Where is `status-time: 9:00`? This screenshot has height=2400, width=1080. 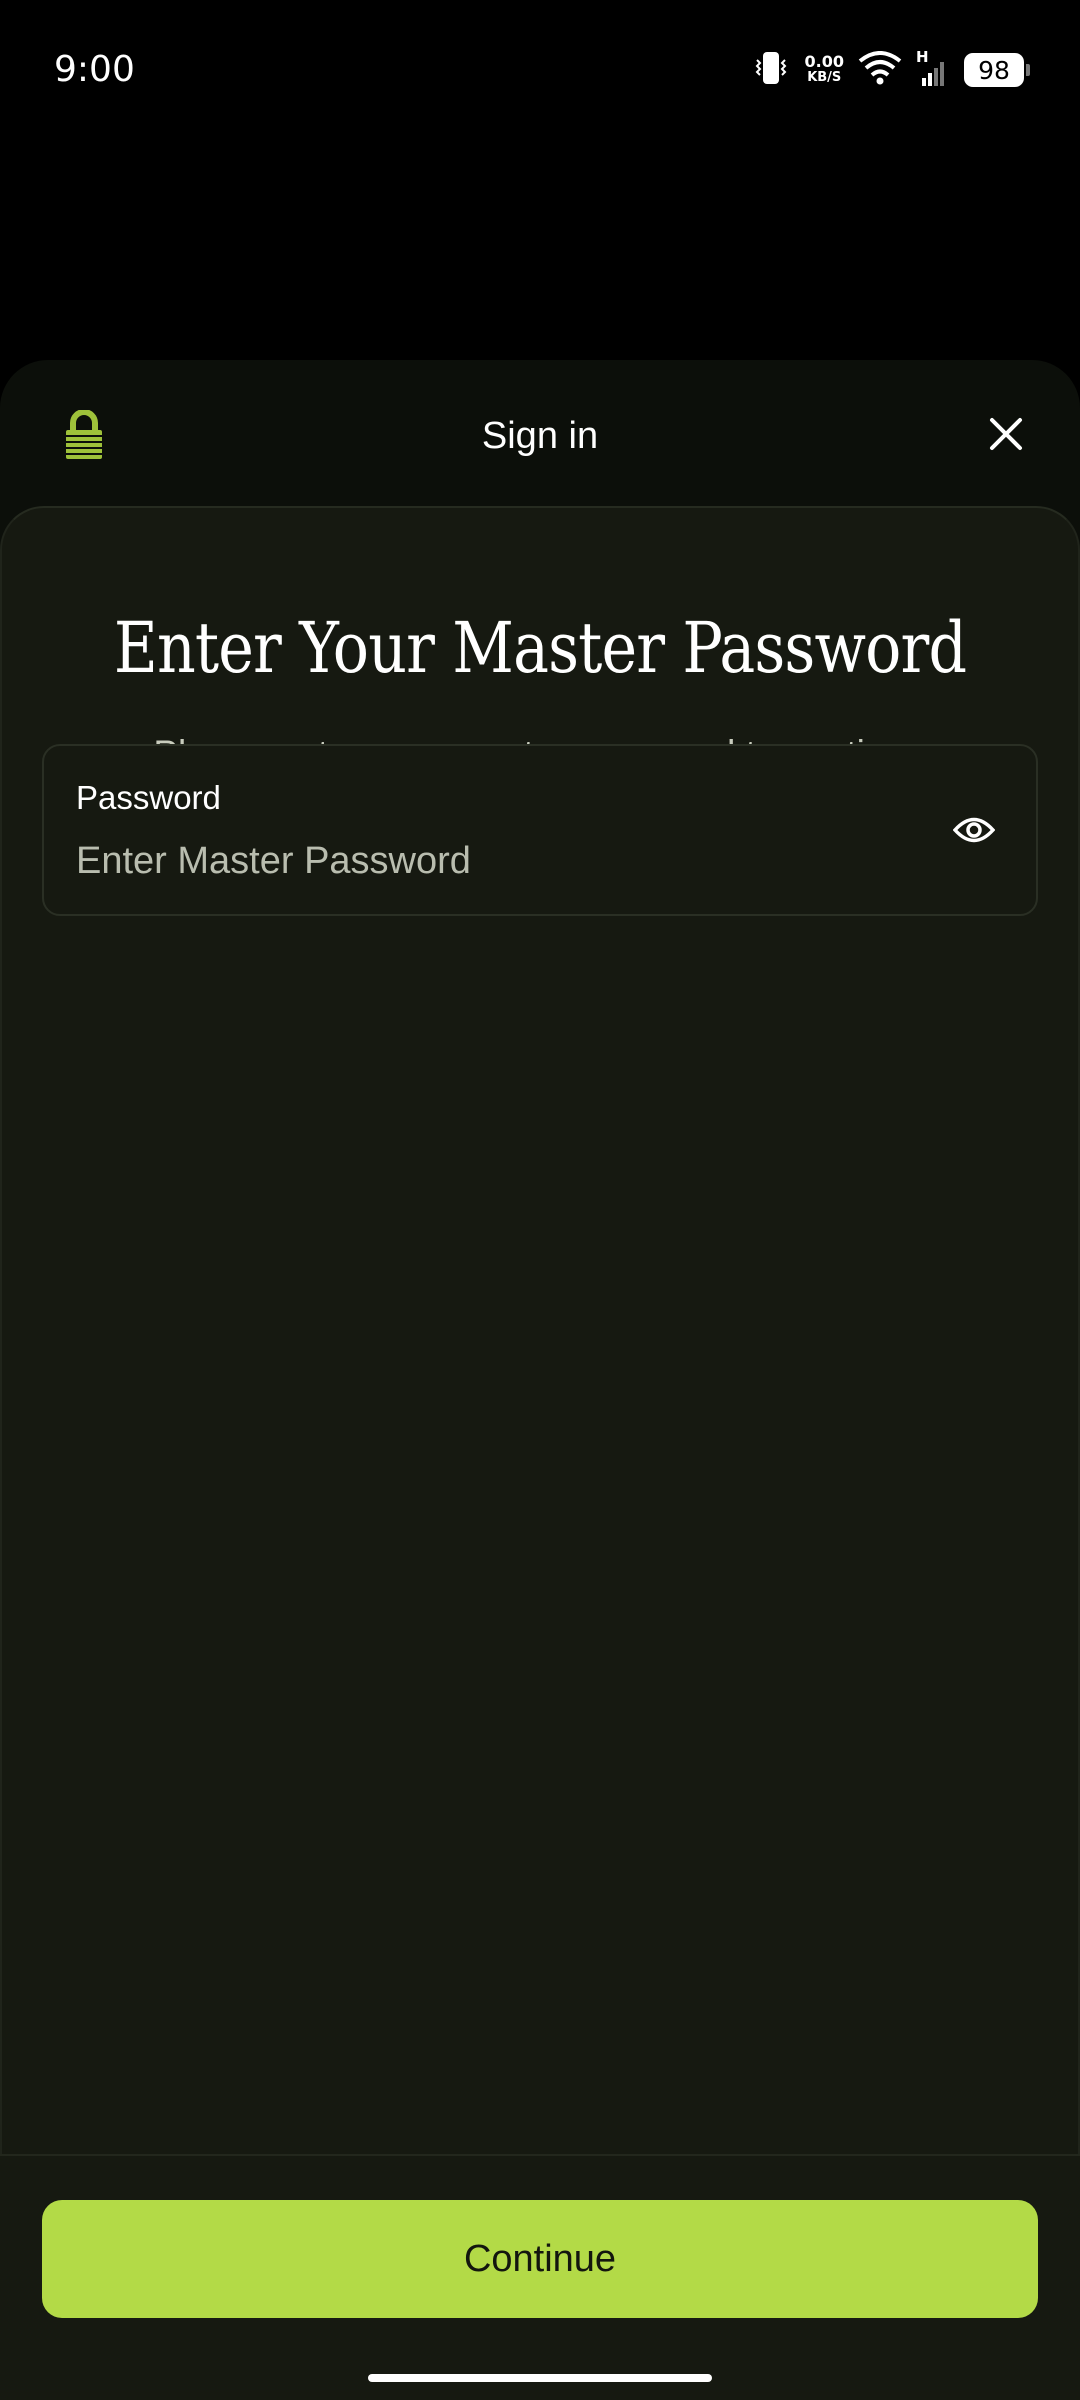
status-time: 9:00 is located at coordinates (94, 69).